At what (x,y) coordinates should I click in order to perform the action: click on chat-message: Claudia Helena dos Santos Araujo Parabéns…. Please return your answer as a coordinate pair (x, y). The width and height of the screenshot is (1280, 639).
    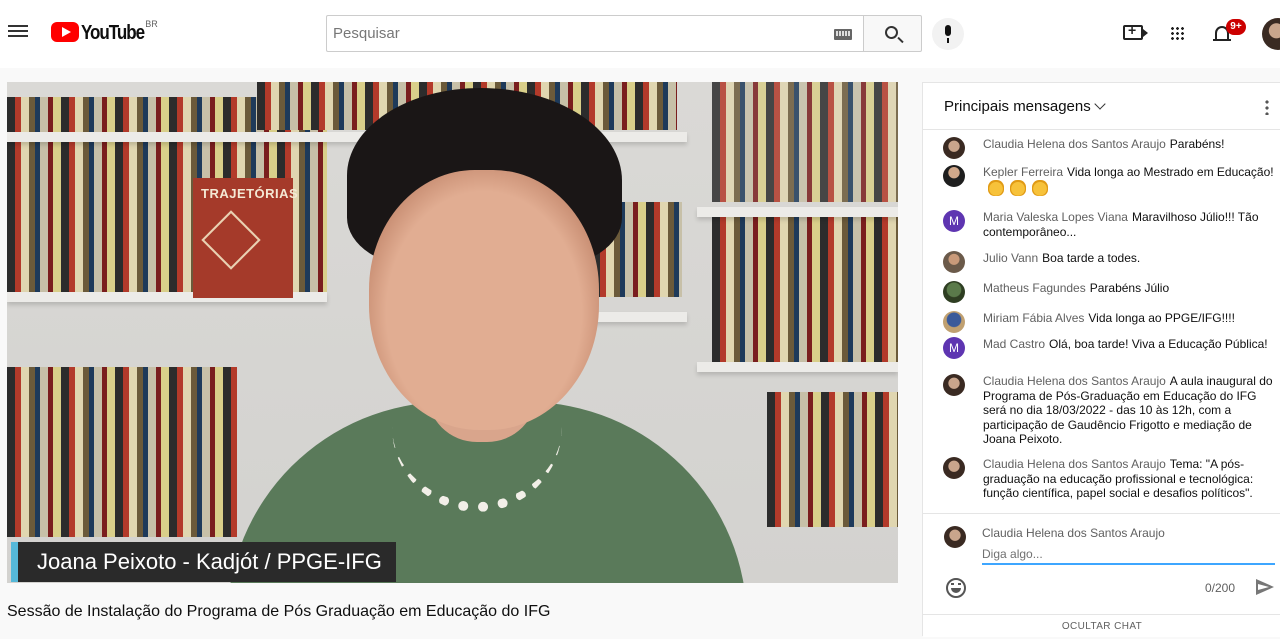
    Looking at the image, I should click on (1110, 148).